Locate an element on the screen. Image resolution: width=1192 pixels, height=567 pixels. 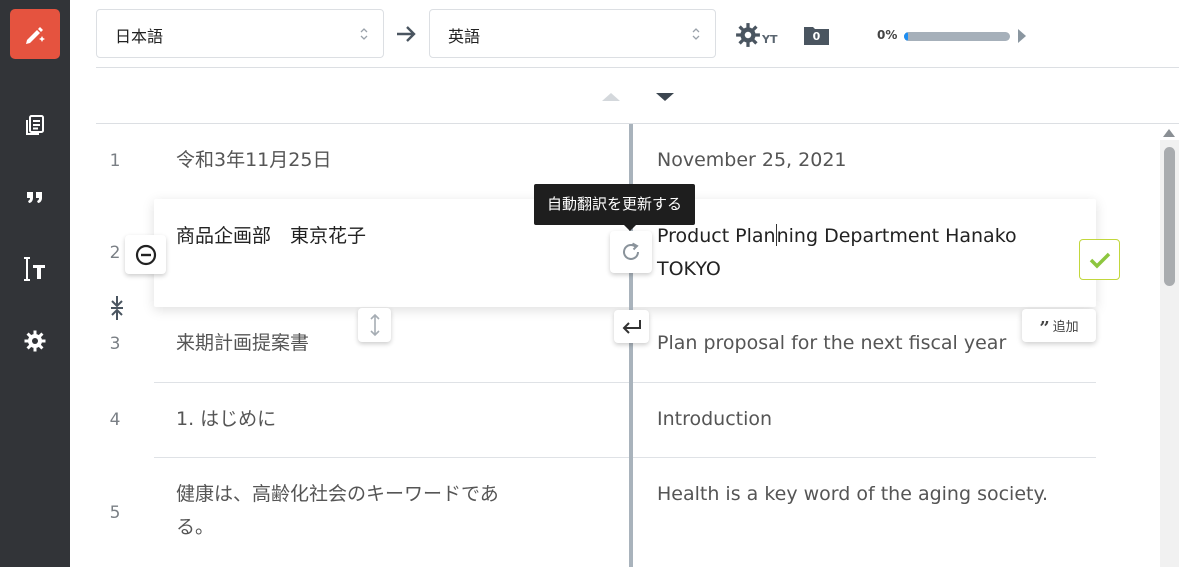
source-language-select: 日本語 is located at coordinates (240, 33).